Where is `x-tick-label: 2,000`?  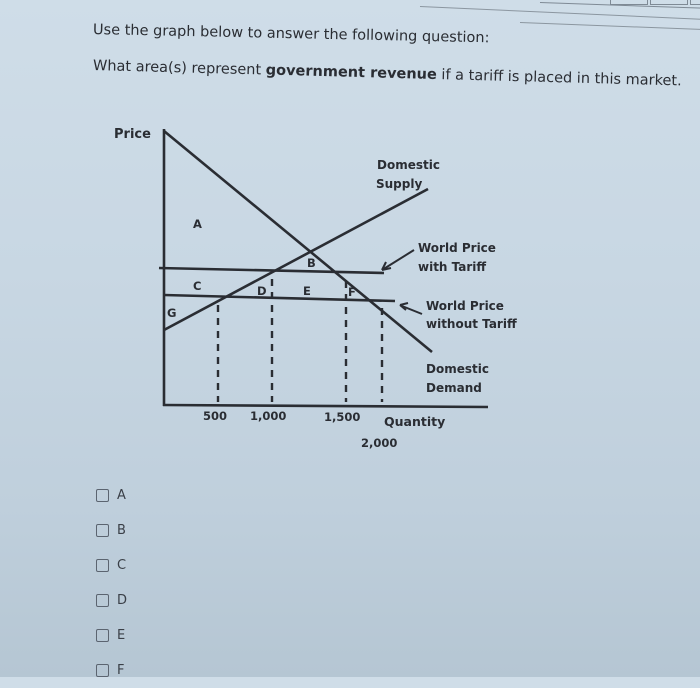 x-tick-label: 2,000 is located at coordinates (379, 443).